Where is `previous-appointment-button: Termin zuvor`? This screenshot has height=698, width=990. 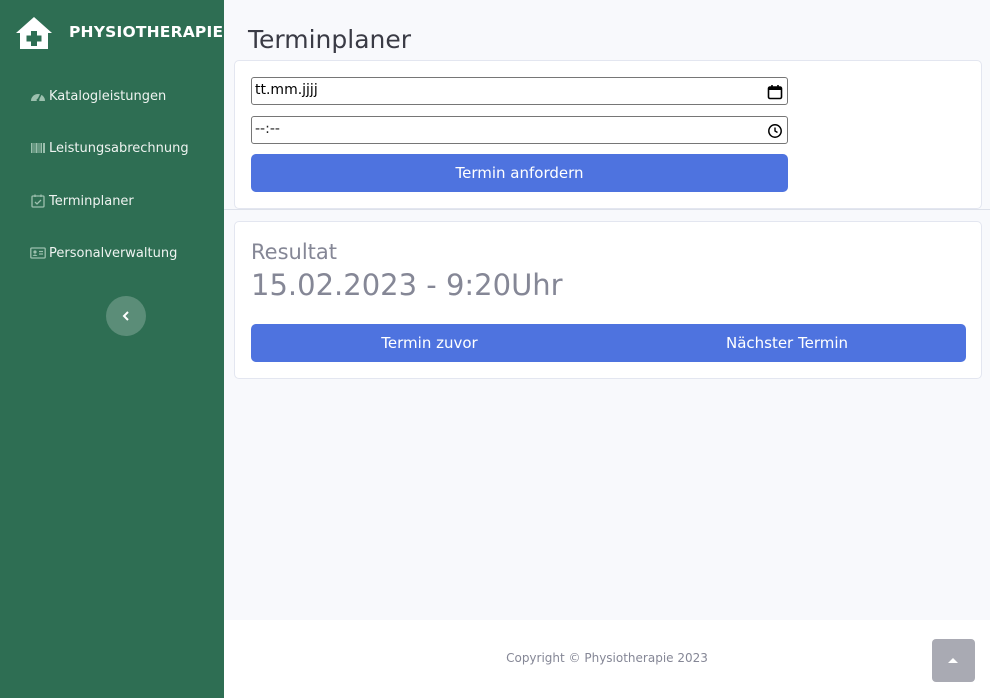 previous-appointment-button: Termin zuvor is located at coordinates (429, 343).